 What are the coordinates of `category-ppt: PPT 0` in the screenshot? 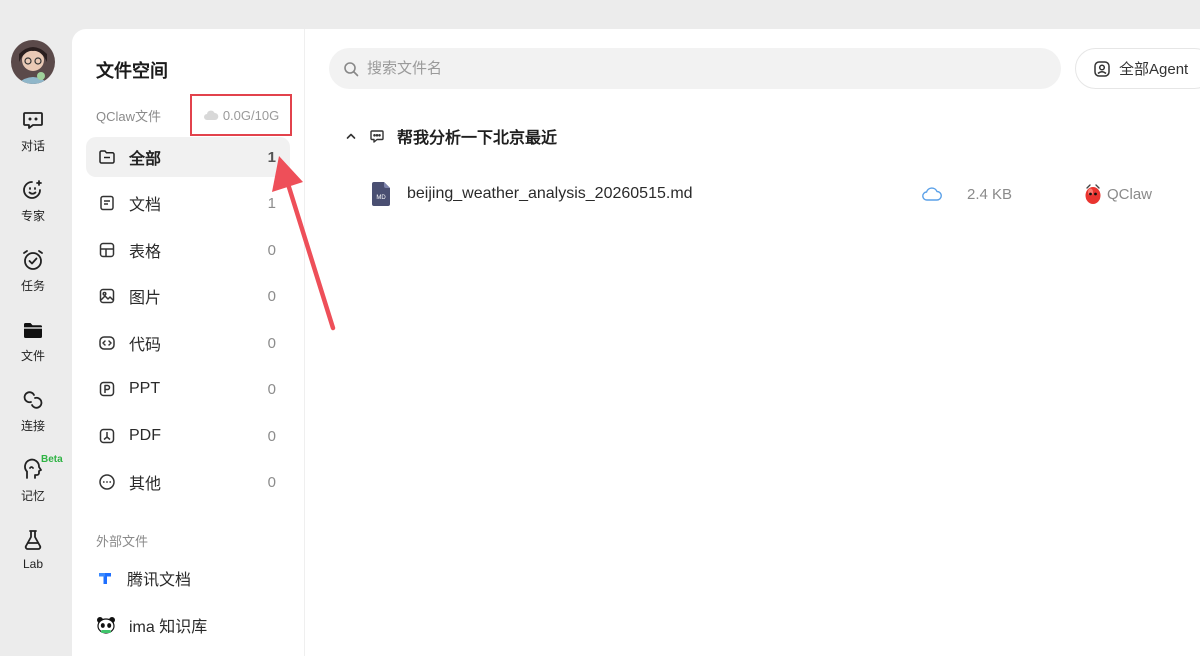 It's located at (188, 389).